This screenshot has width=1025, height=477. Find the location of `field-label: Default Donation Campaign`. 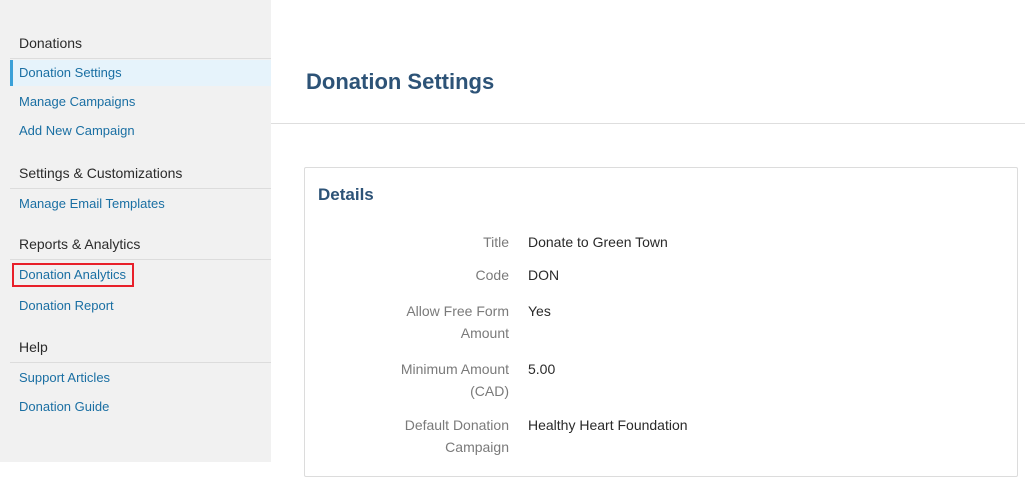

field-label: Default Donation Campaign is located at coordinates (456, 436).